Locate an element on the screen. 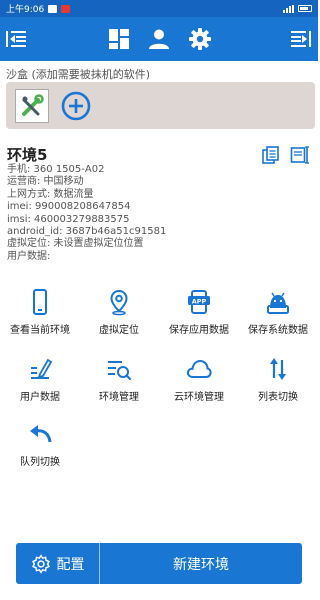 Image resolution: width=320 pixels, height=600 pixels. queue-switch-label: 队列切换 is located at coordinates (40, 462).